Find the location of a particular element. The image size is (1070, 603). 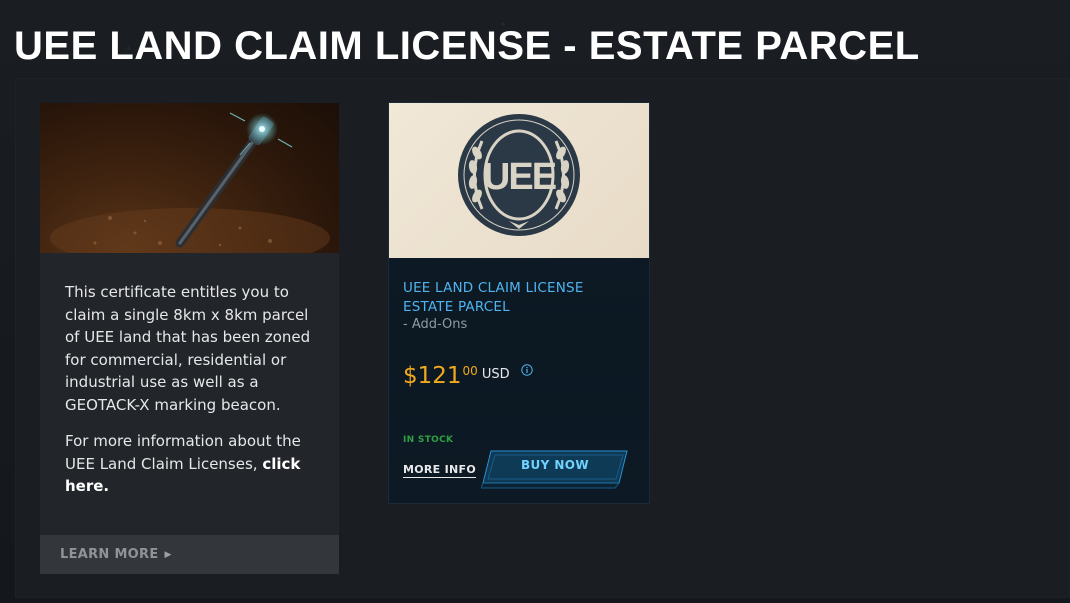

price-cents: 00 is located at coordinates (470, 371).